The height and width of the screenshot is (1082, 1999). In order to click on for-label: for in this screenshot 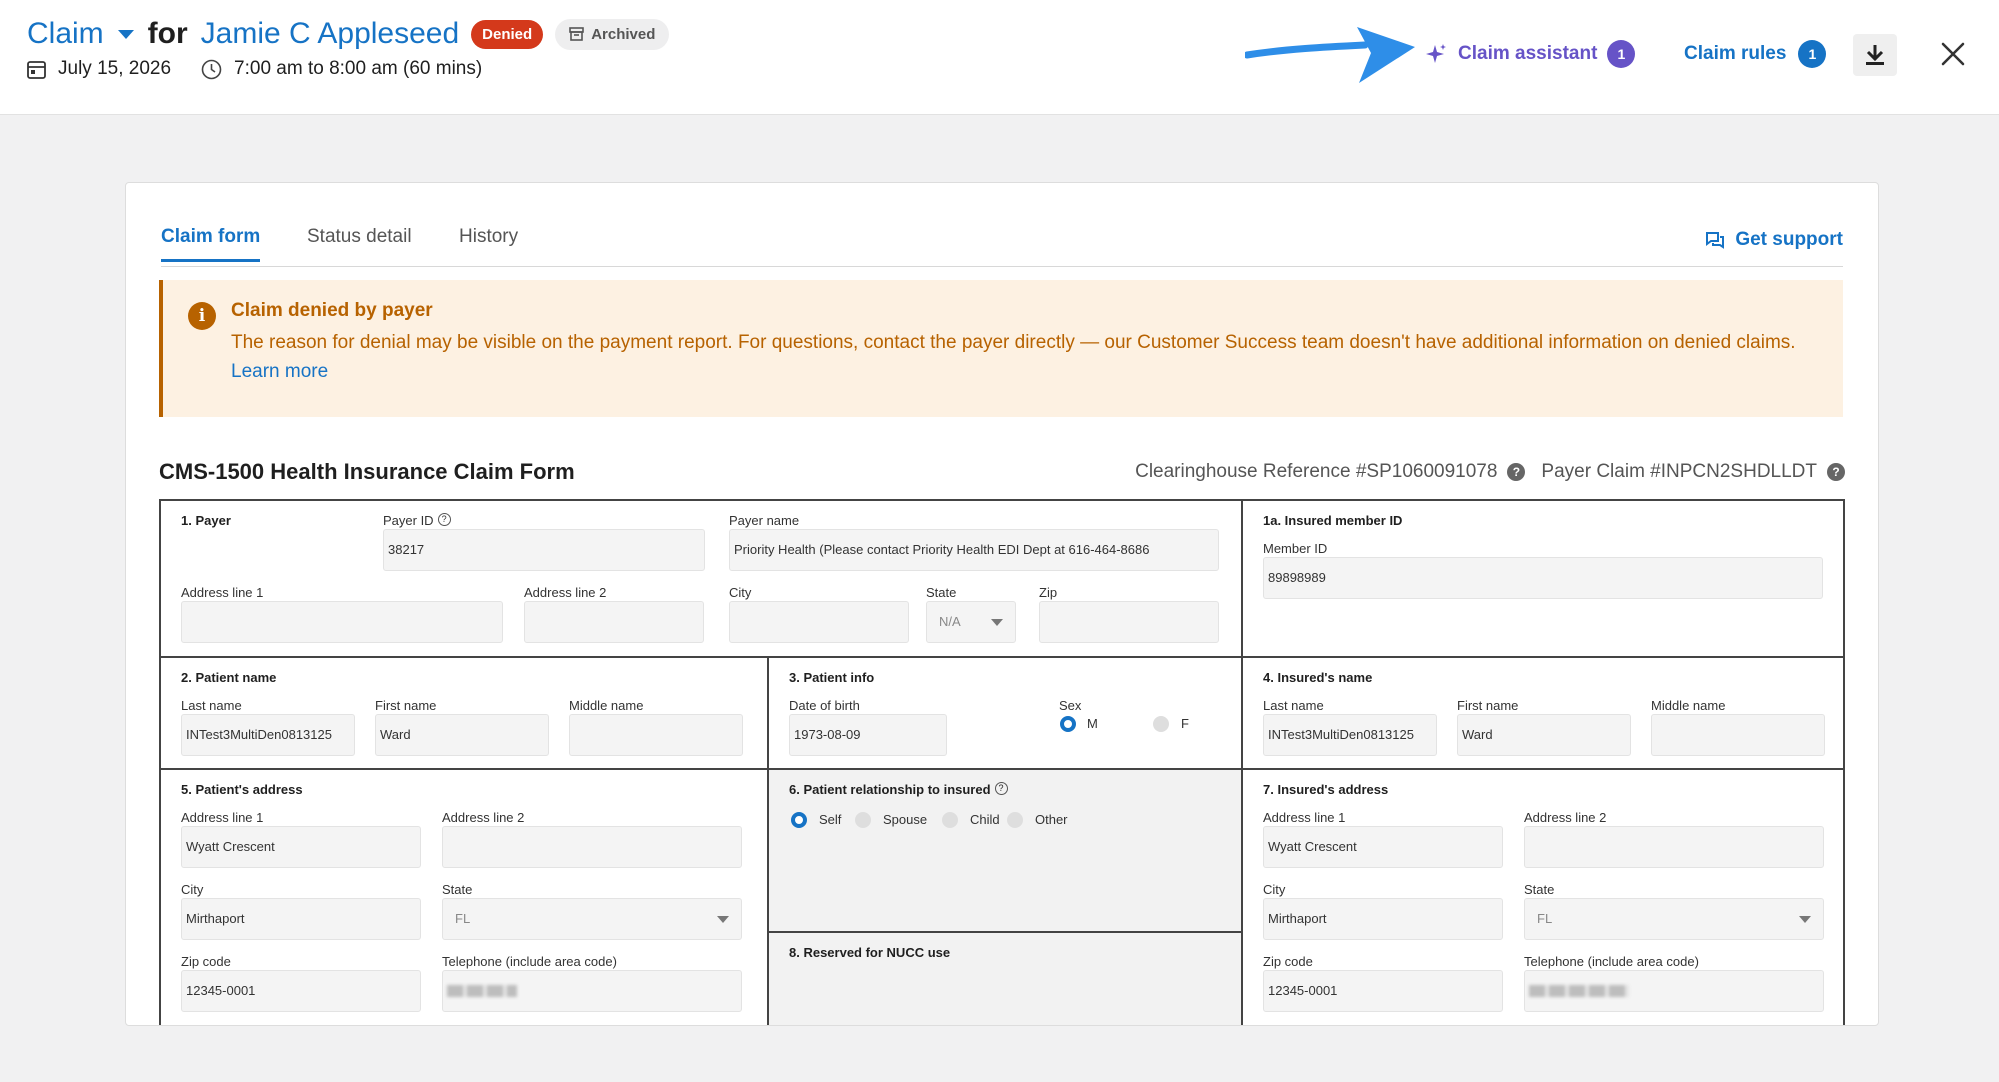, I will do `click(167, 33)`.